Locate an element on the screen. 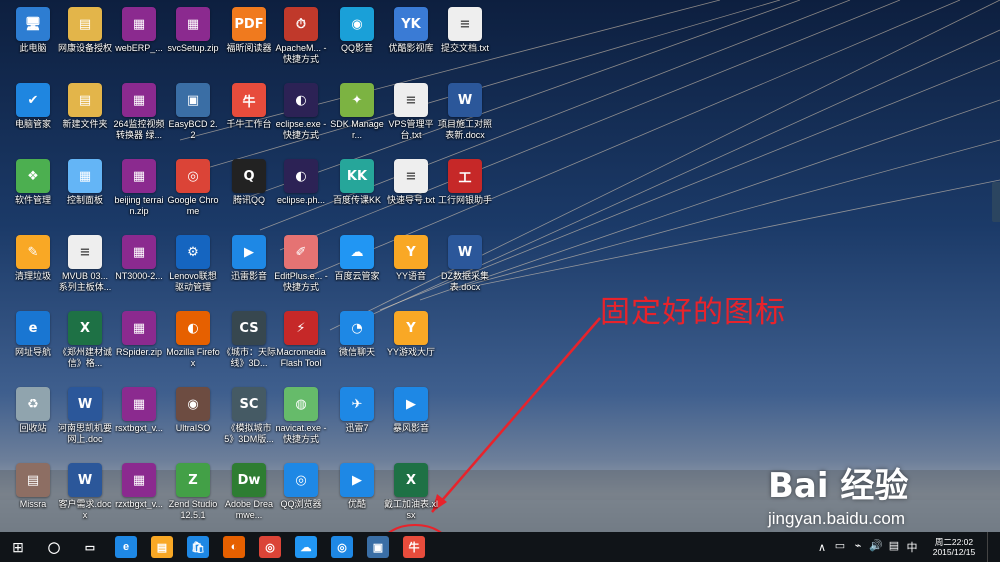 The width and height of the screenshot is (1000, 562). desktop-icon: ☁ 百度云管家 is located at coordinates (357, 268).